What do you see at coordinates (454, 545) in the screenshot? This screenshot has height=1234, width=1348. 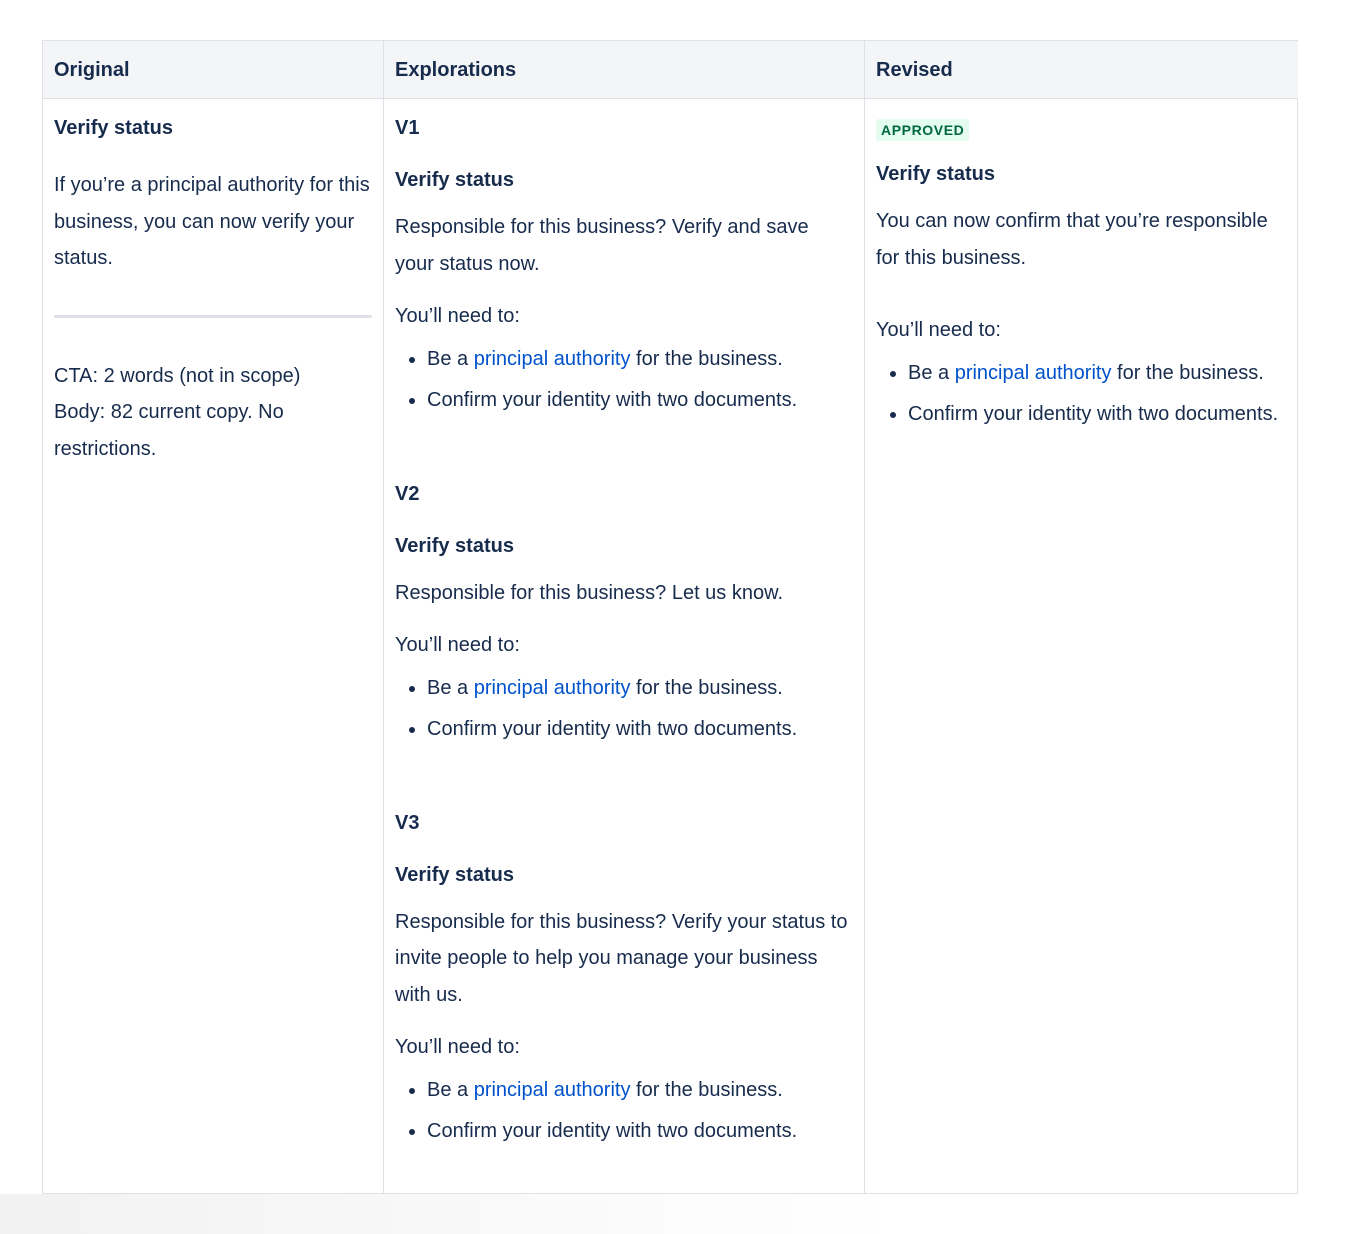 I see `v2-title: Verify status` at bounding box center [454, 545].